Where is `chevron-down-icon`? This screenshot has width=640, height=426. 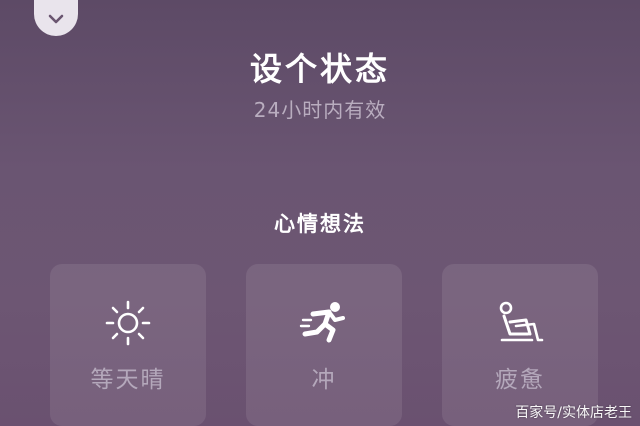
chevron-down-icon is located at coordinates (56, 18).